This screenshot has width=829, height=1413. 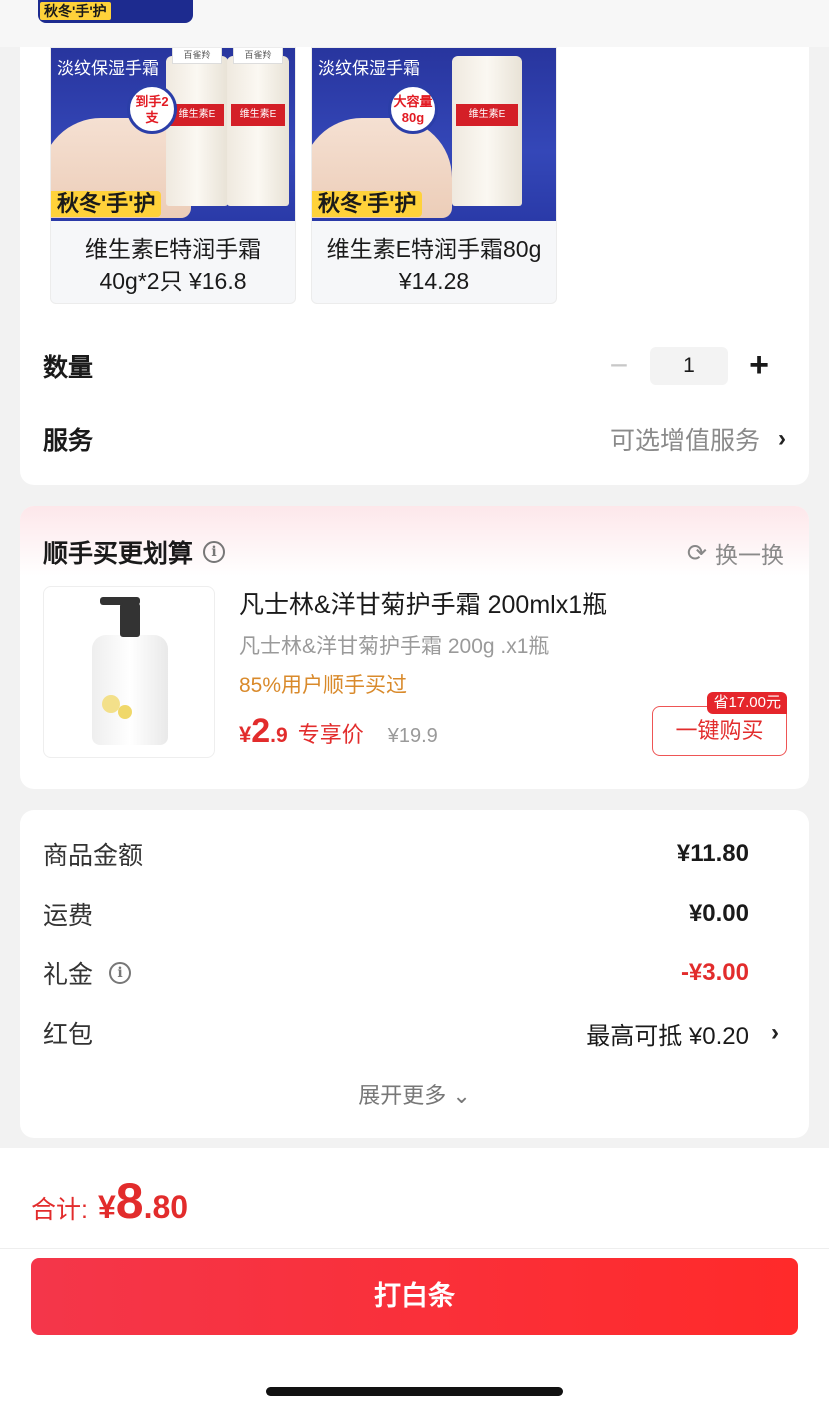 I want to click on total-integer: 8, so click(x=129, y=1201).